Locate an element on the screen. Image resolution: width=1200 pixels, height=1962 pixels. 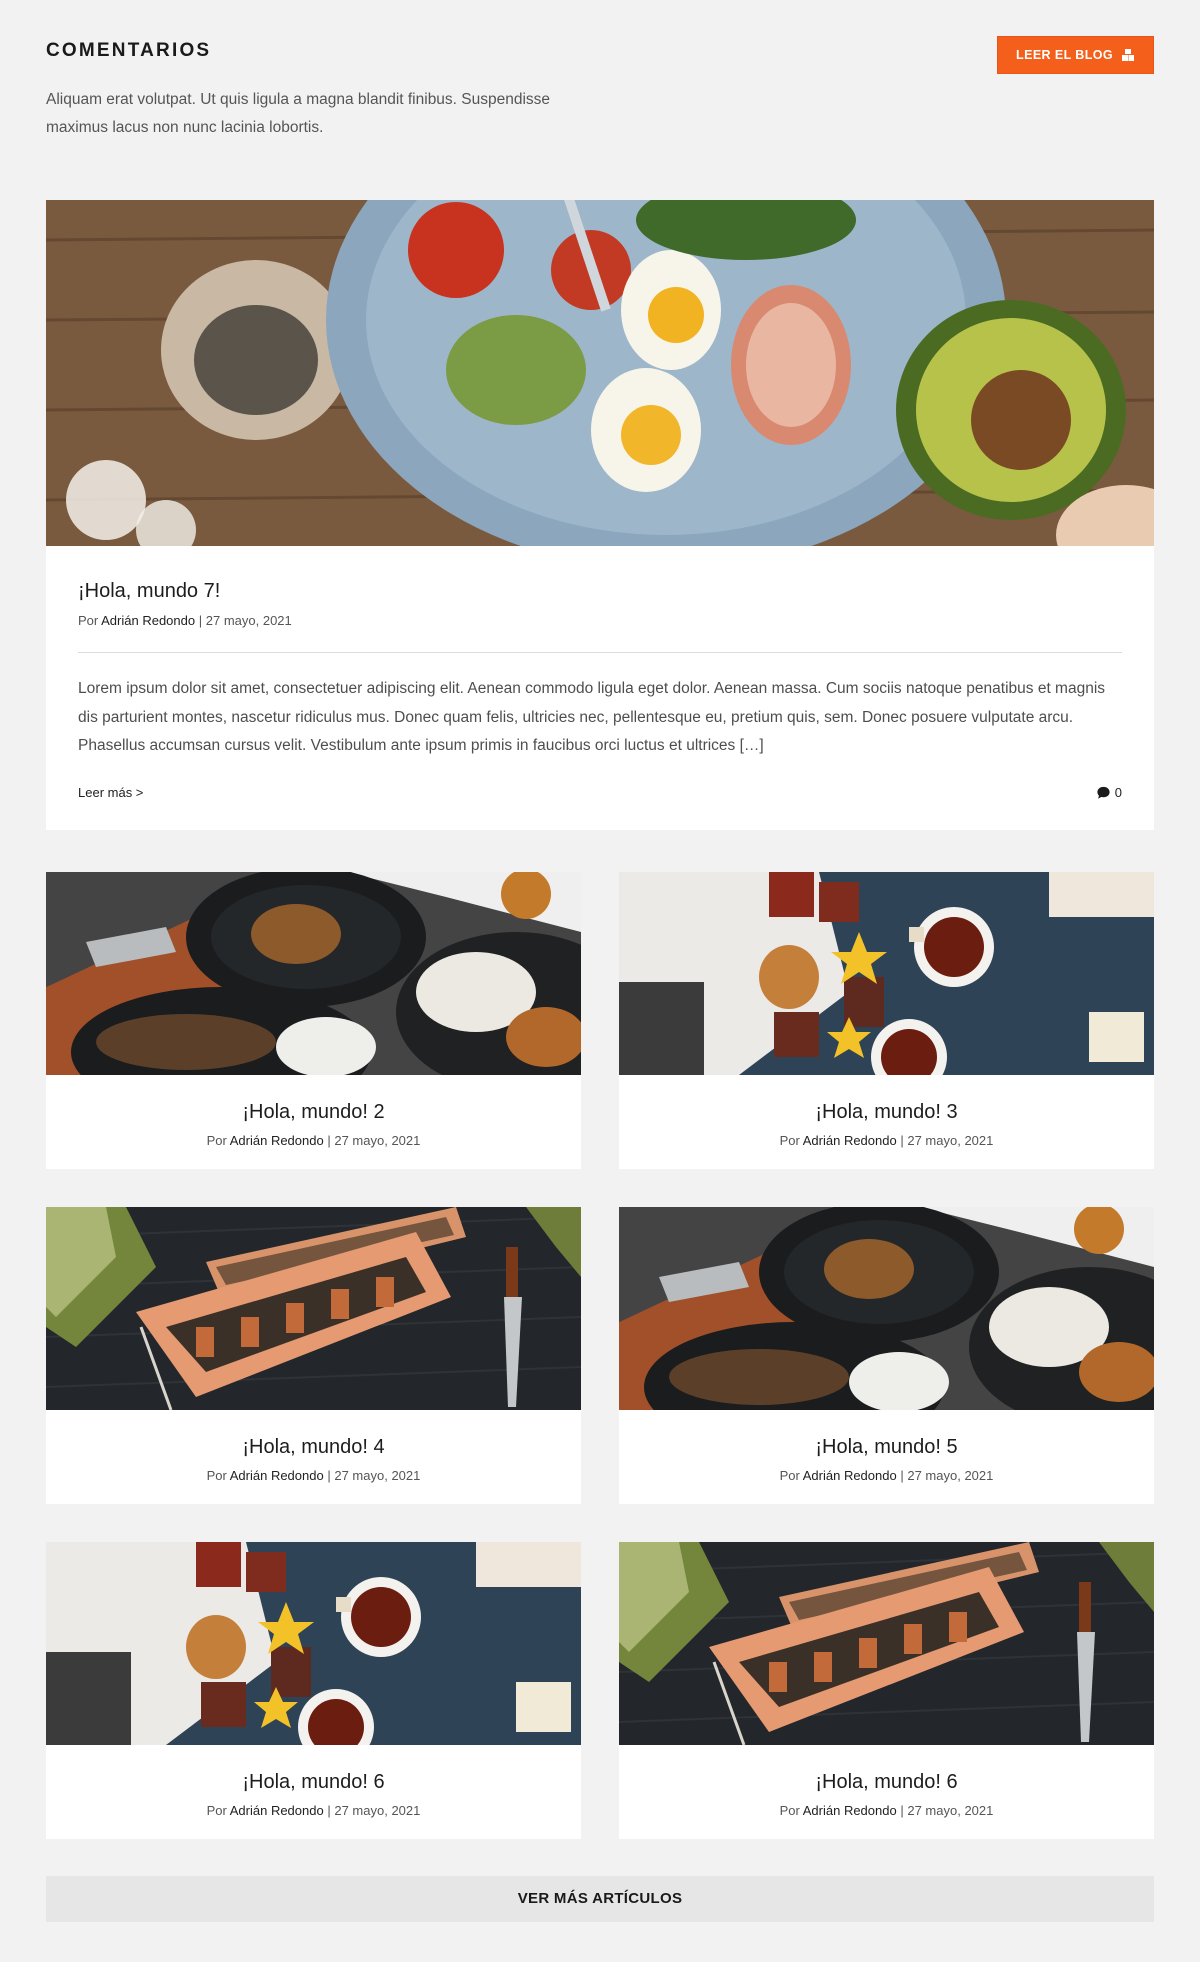
comments-count: 0 is located at coordinates (1109, 792).